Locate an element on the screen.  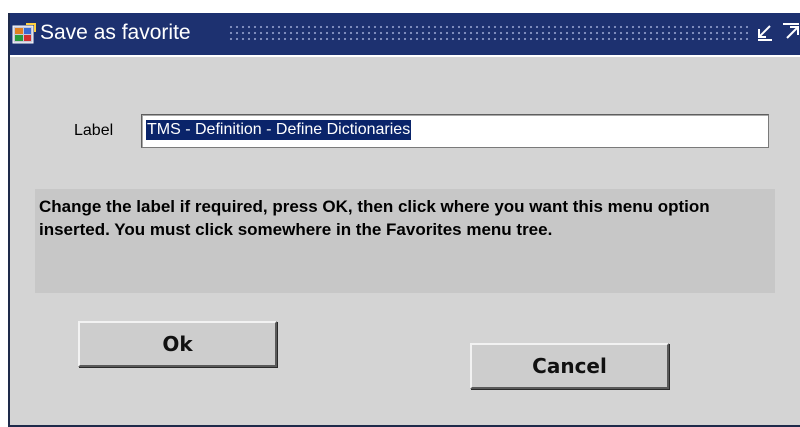
window-title: Save as favorite is located at coordinates (115, 32).